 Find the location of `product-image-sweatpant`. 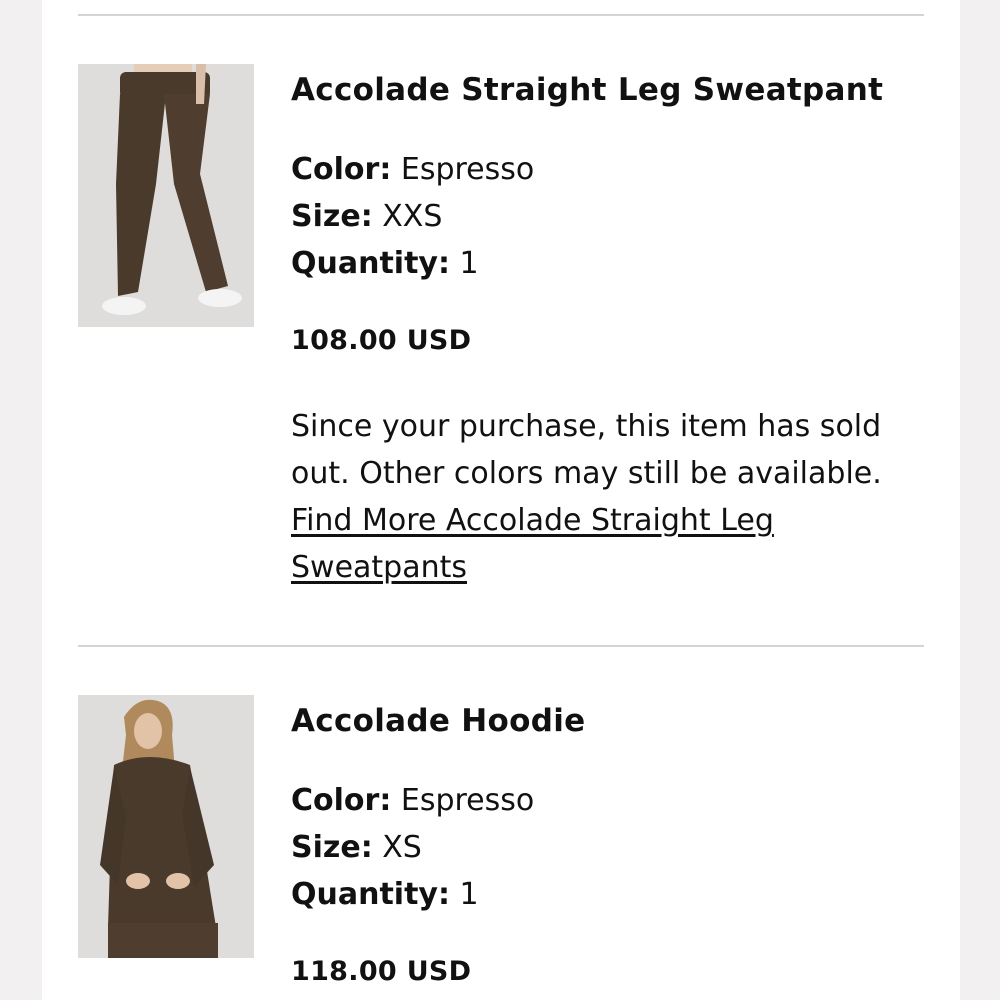

product-image-sweatpant is located at coordinates (166, 195).